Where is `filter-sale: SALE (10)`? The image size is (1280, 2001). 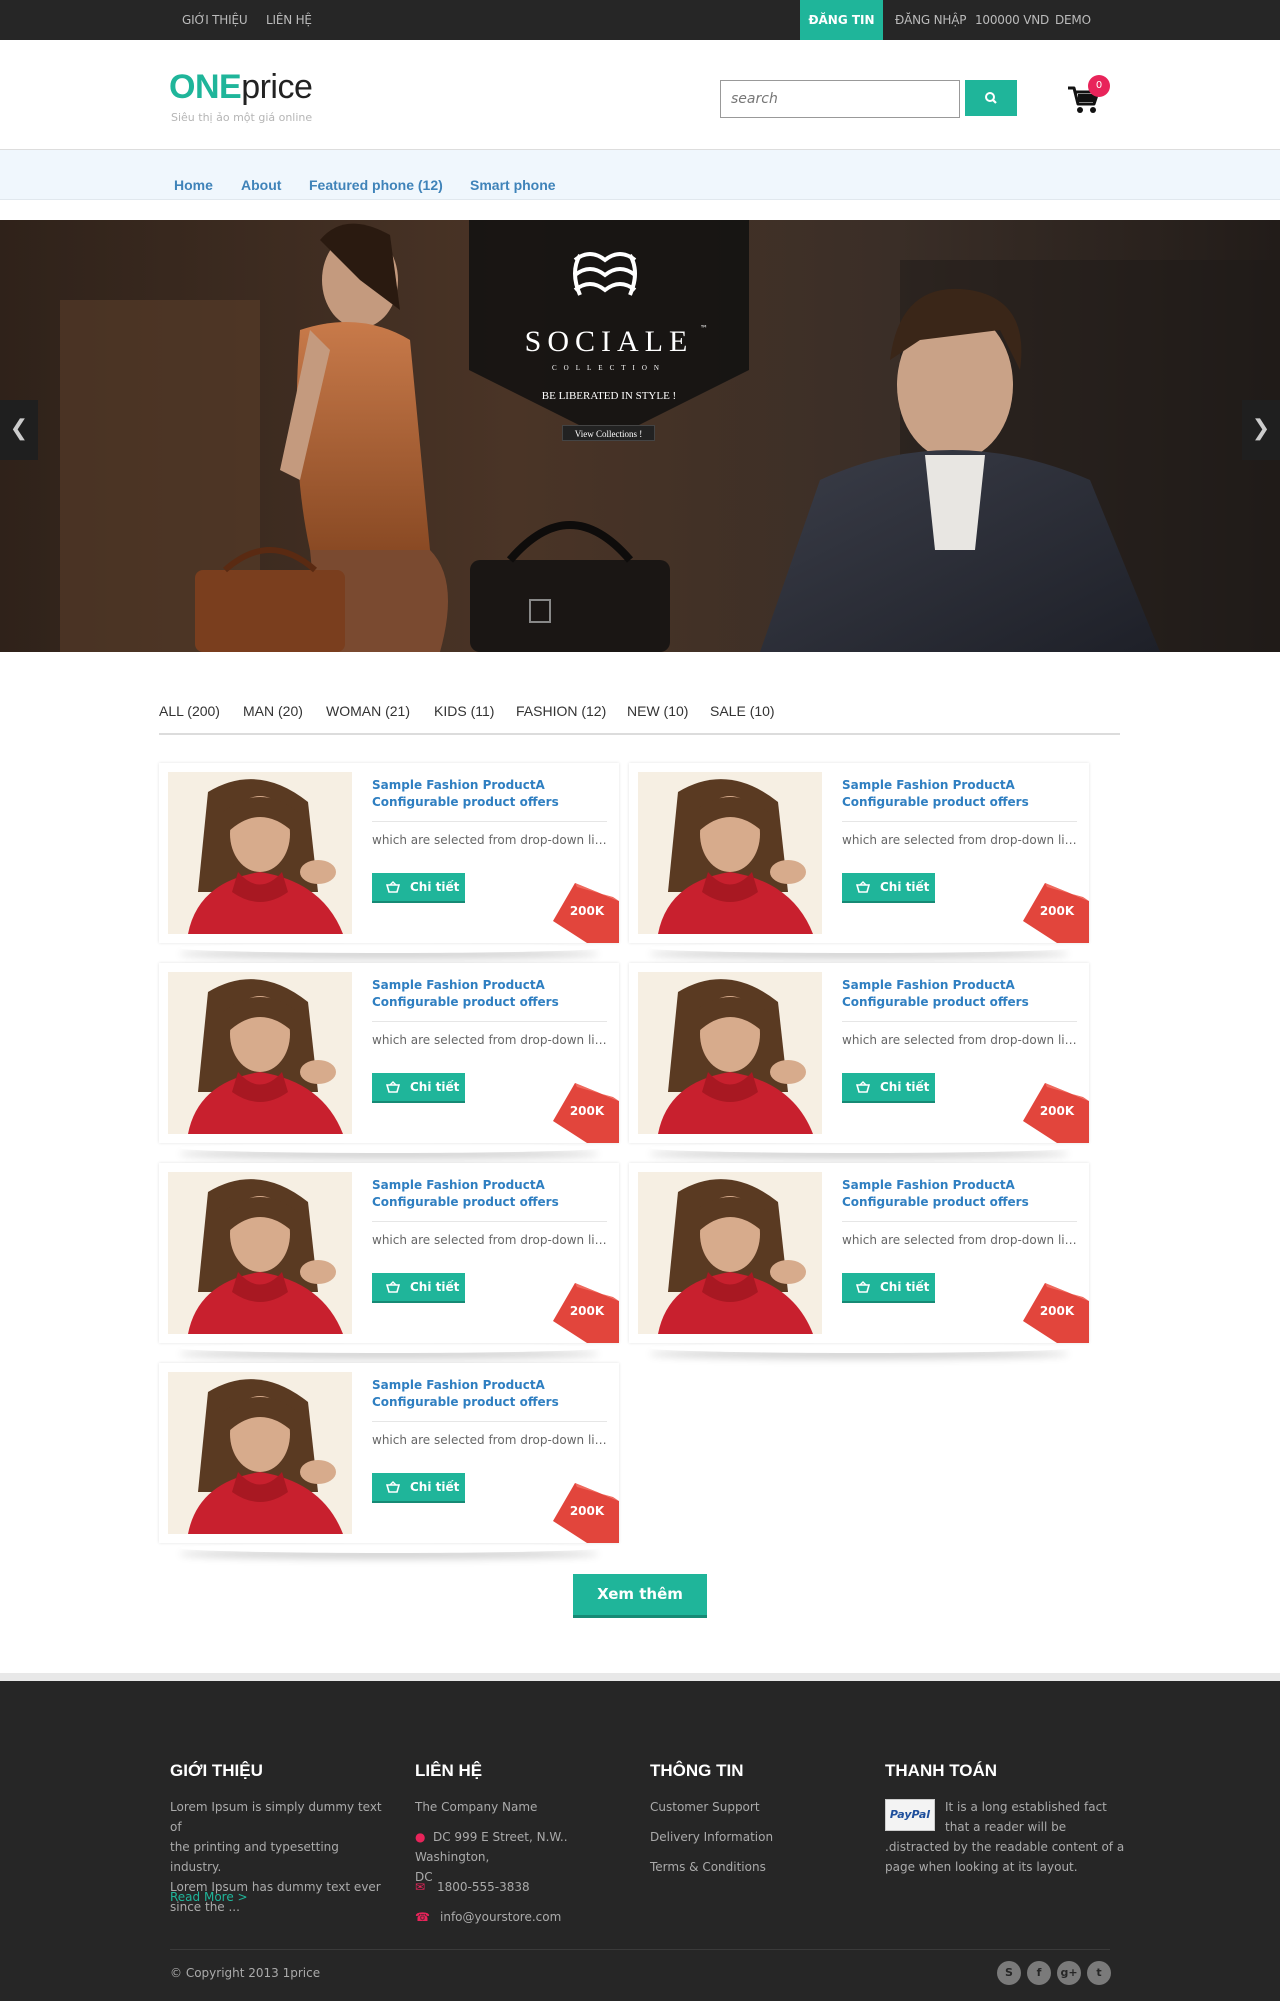
filter-sale: SALE (10) is located at coordinates (742, 711).